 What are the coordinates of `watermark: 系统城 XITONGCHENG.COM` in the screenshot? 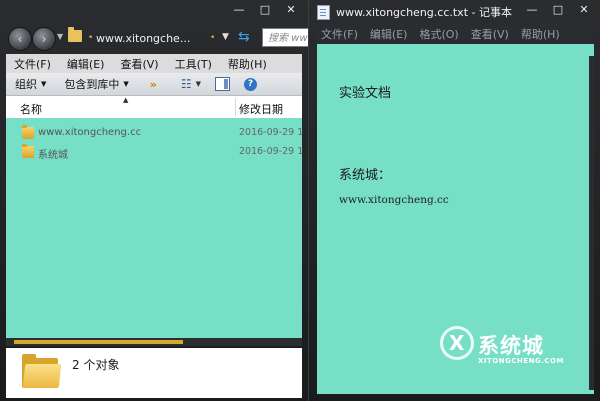 It's located at (515, 348).